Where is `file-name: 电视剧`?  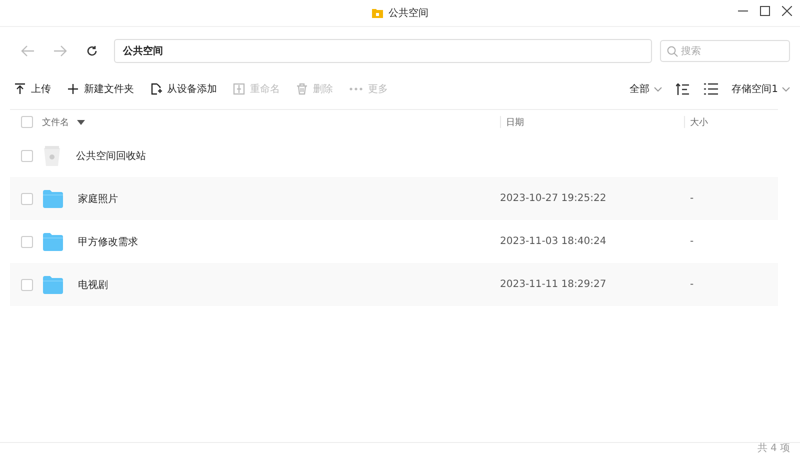 file-name: 电视剧 is located at coordinates (93, 285).